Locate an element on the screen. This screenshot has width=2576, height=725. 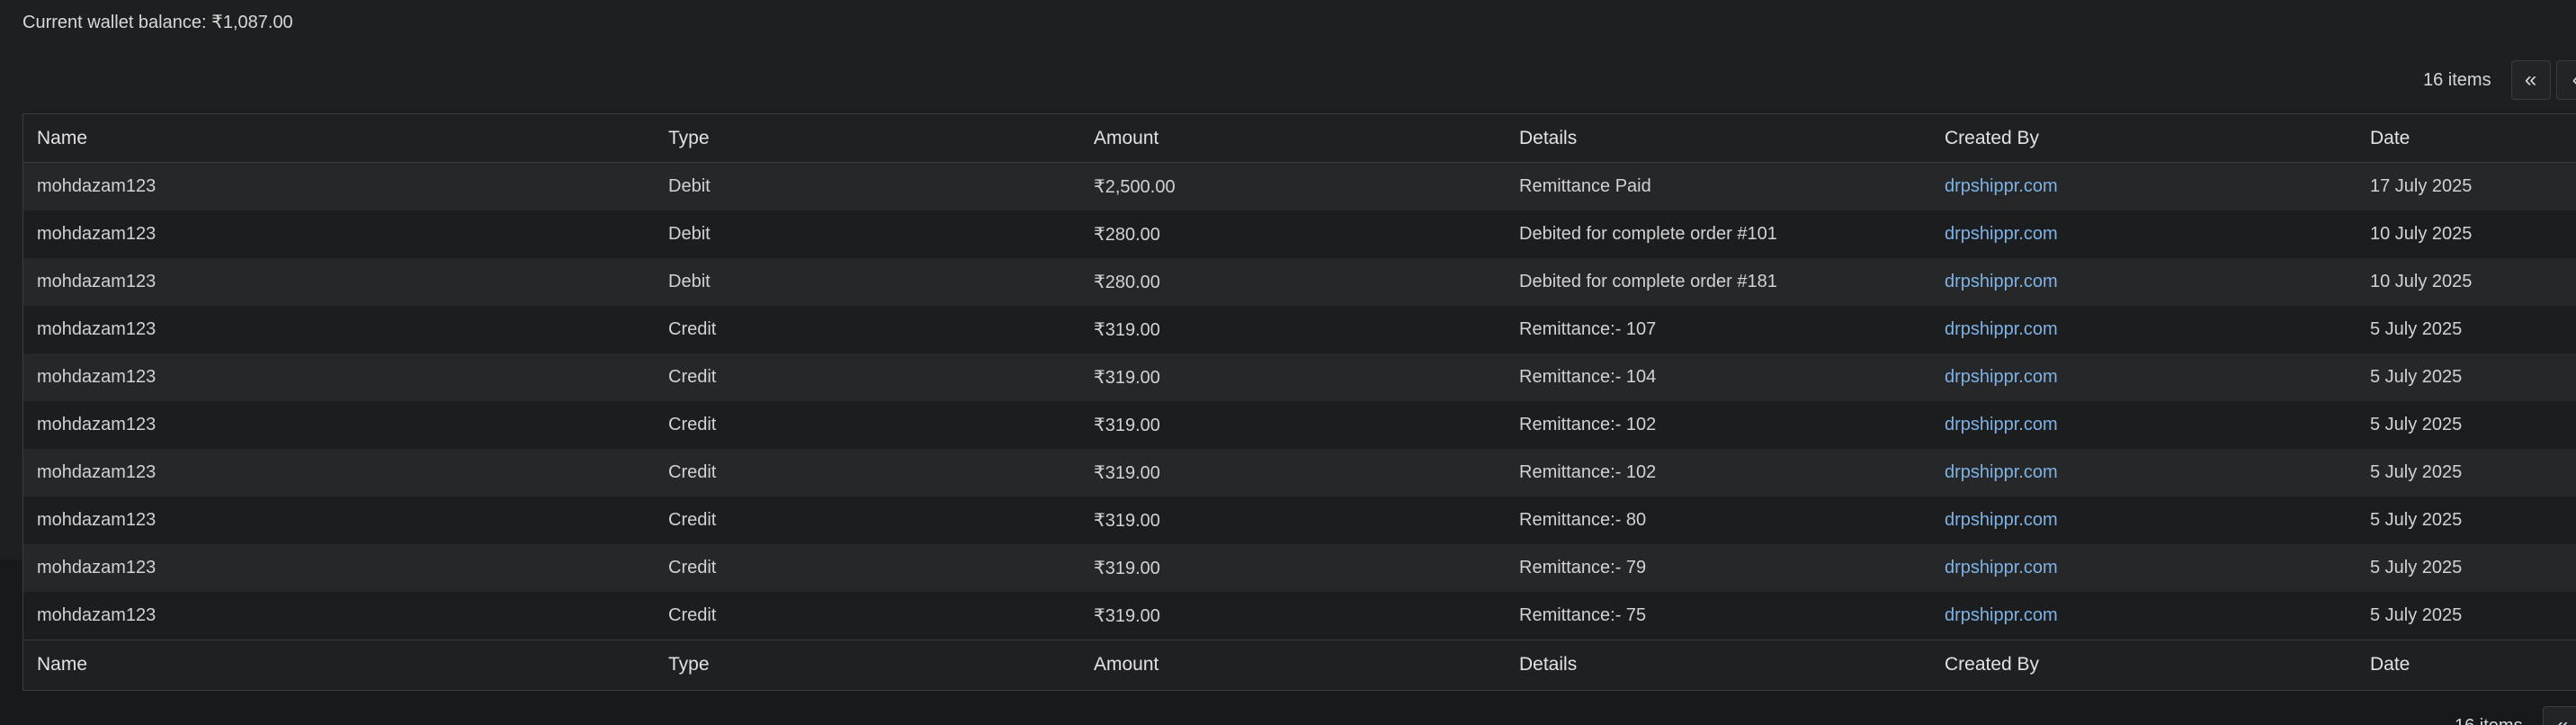
table-header-row: Name Type Amount Details Created By Date is located at coordinates (1299, 138).